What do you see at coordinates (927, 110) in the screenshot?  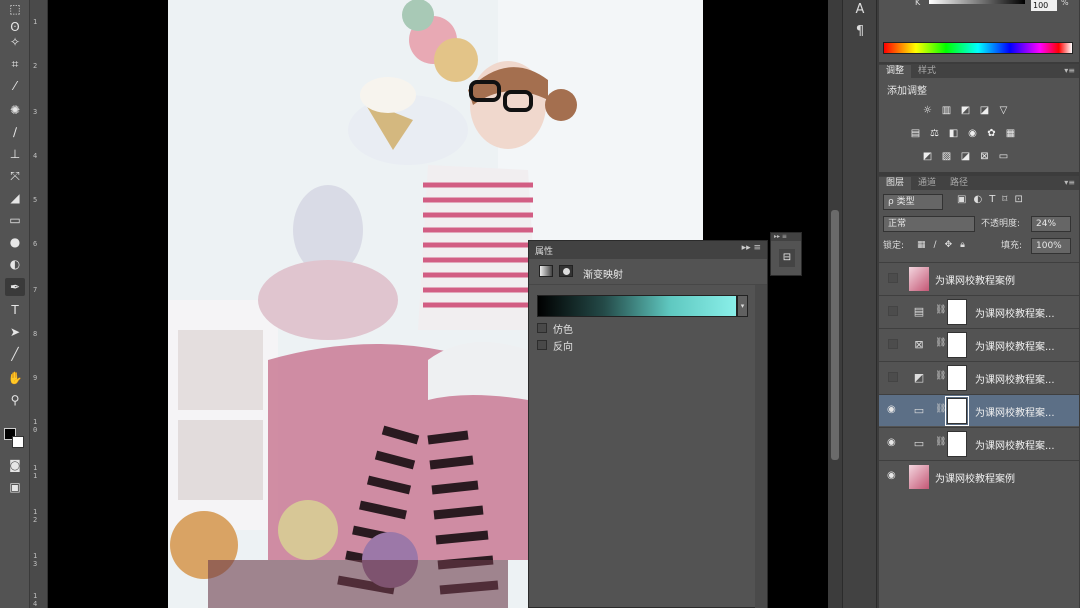 I see `brightness-icon: ☼` at bounding box center [927, 110].